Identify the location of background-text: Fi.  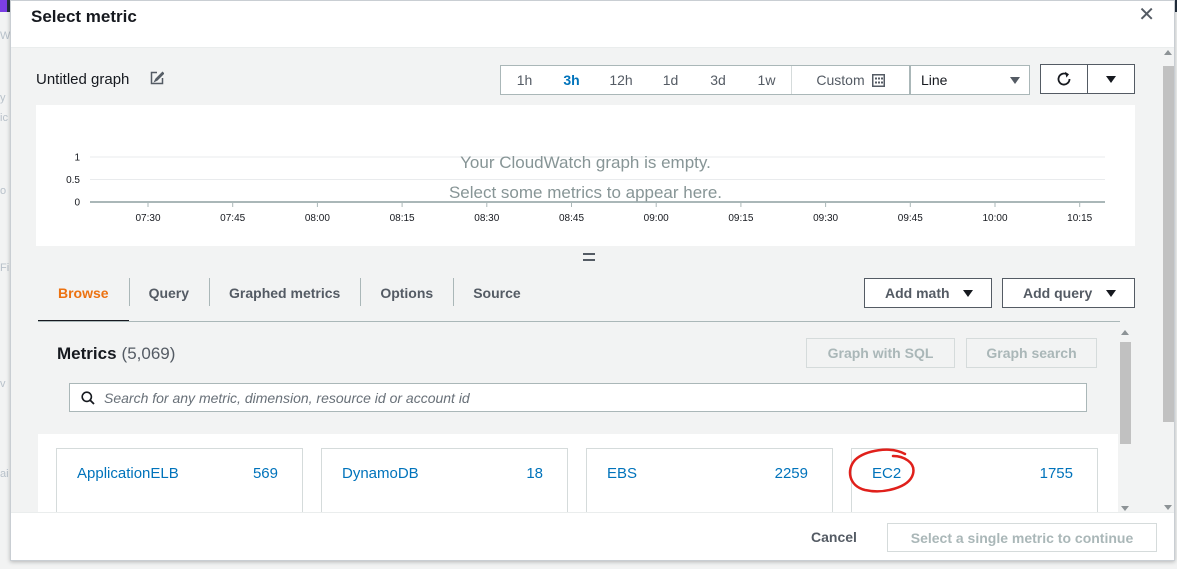
(5, 268).